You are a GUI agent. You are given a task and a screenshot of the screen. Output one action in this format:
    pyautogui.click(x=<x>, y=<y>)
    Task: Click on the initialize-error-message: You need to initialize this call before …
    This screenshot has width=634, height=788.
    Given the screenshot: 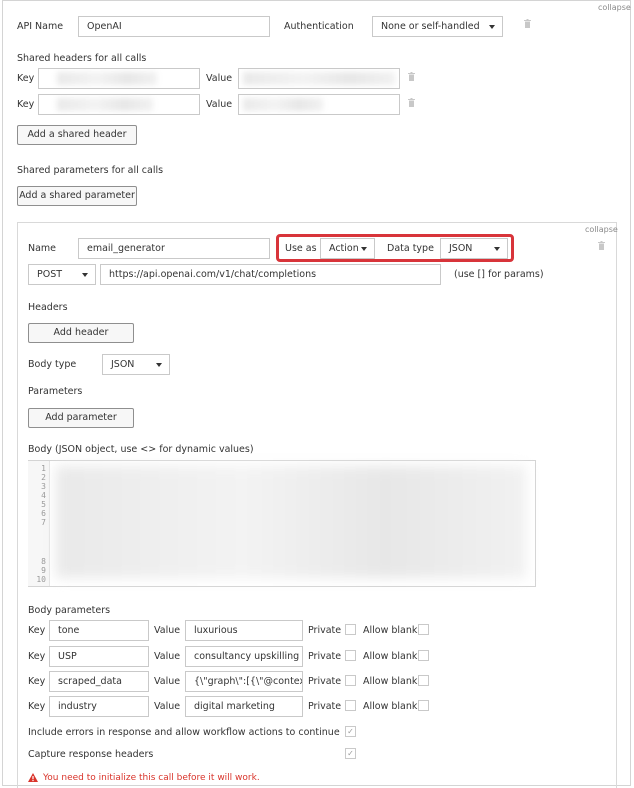 What is the action you would take?
    pyautogui.click(x=151, y=778)
    